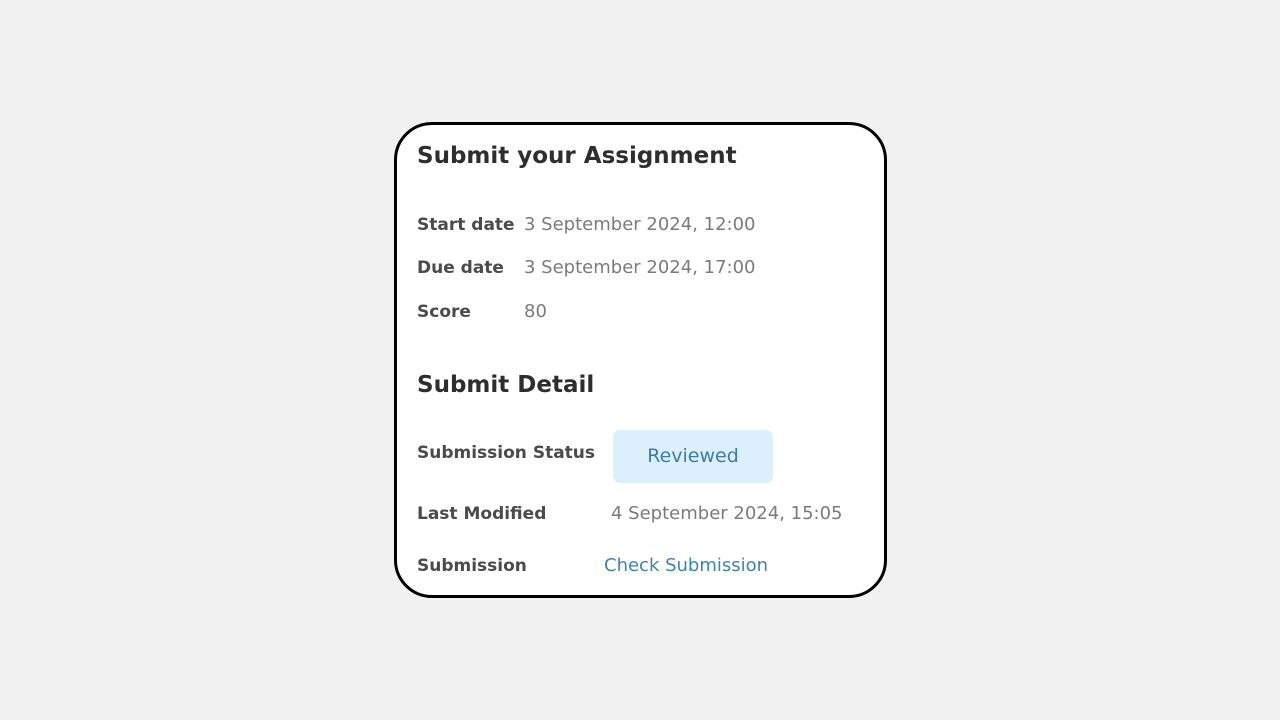  I want to click on last-modified-value: 4 September 2024, 15:05, so click(727, 513).